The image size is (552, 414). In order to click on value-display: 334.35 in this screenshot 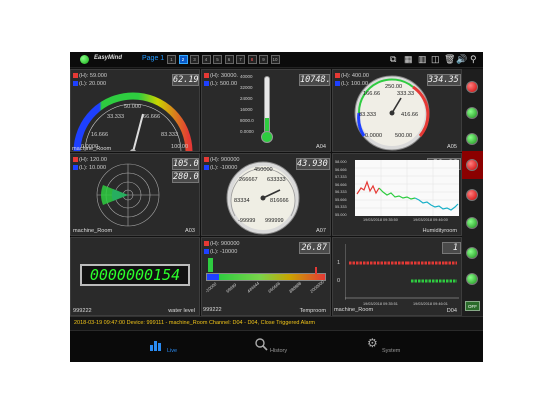, I will do `click(444, 80)`.